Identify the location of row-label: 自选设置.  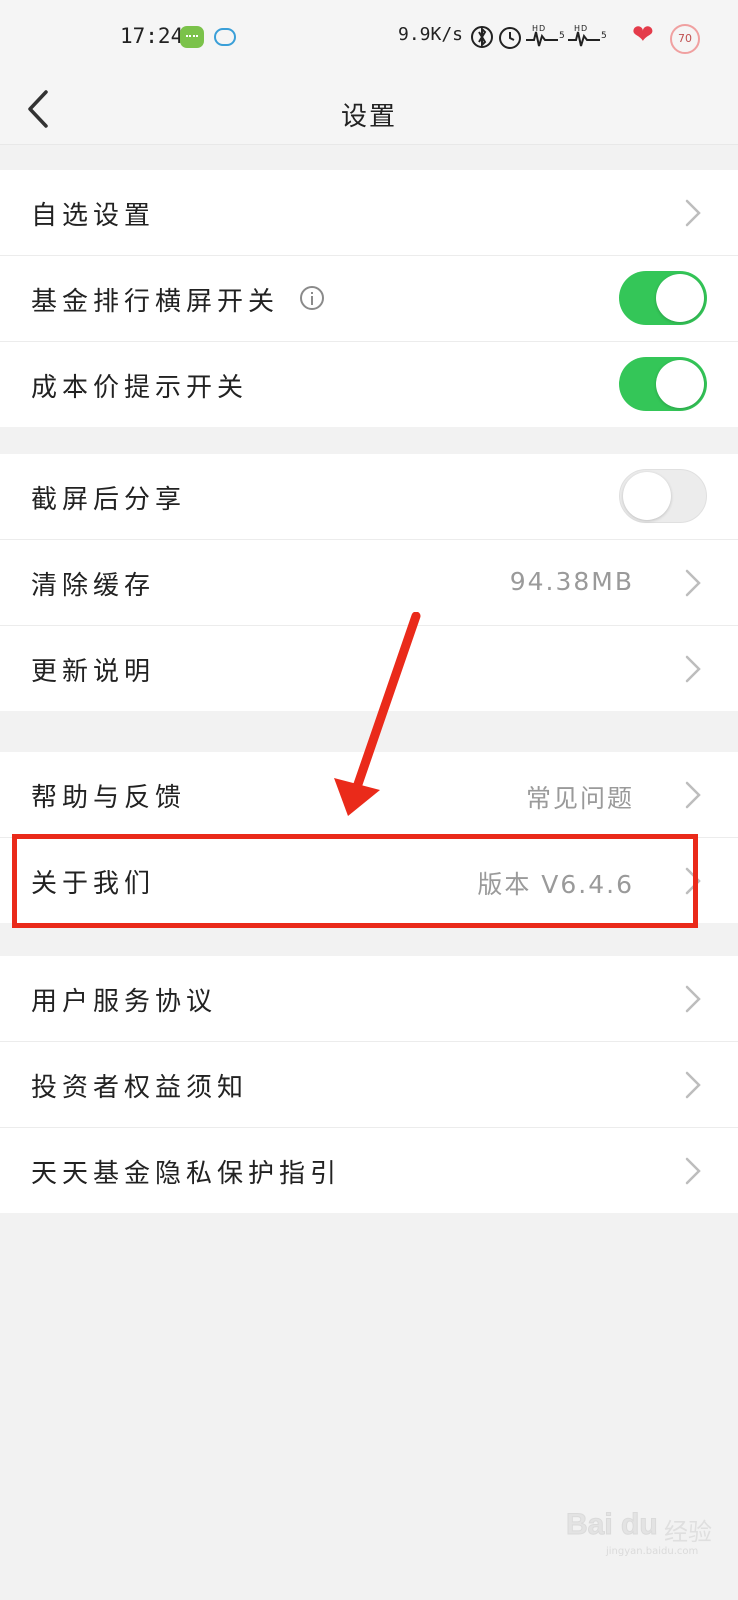
(93, 216).